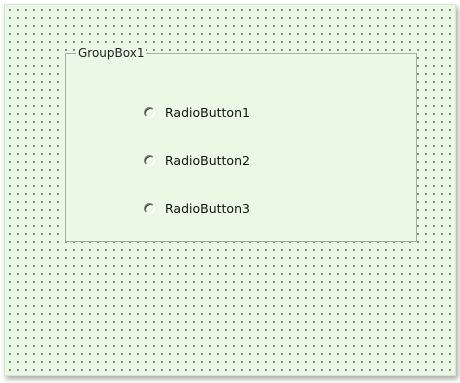  I want to click on radio-button-1: RadioButton1, so click(197, 112).